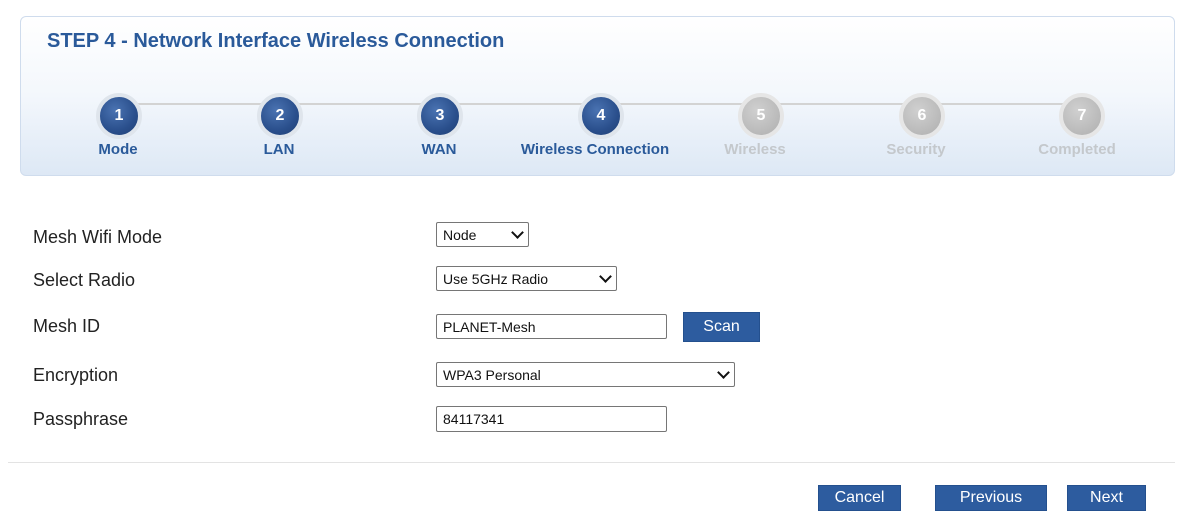  What do you see at coordinates (1106, 498) in the screenshot?
I see `next-button: Next` at bounding box center [1106, 498].